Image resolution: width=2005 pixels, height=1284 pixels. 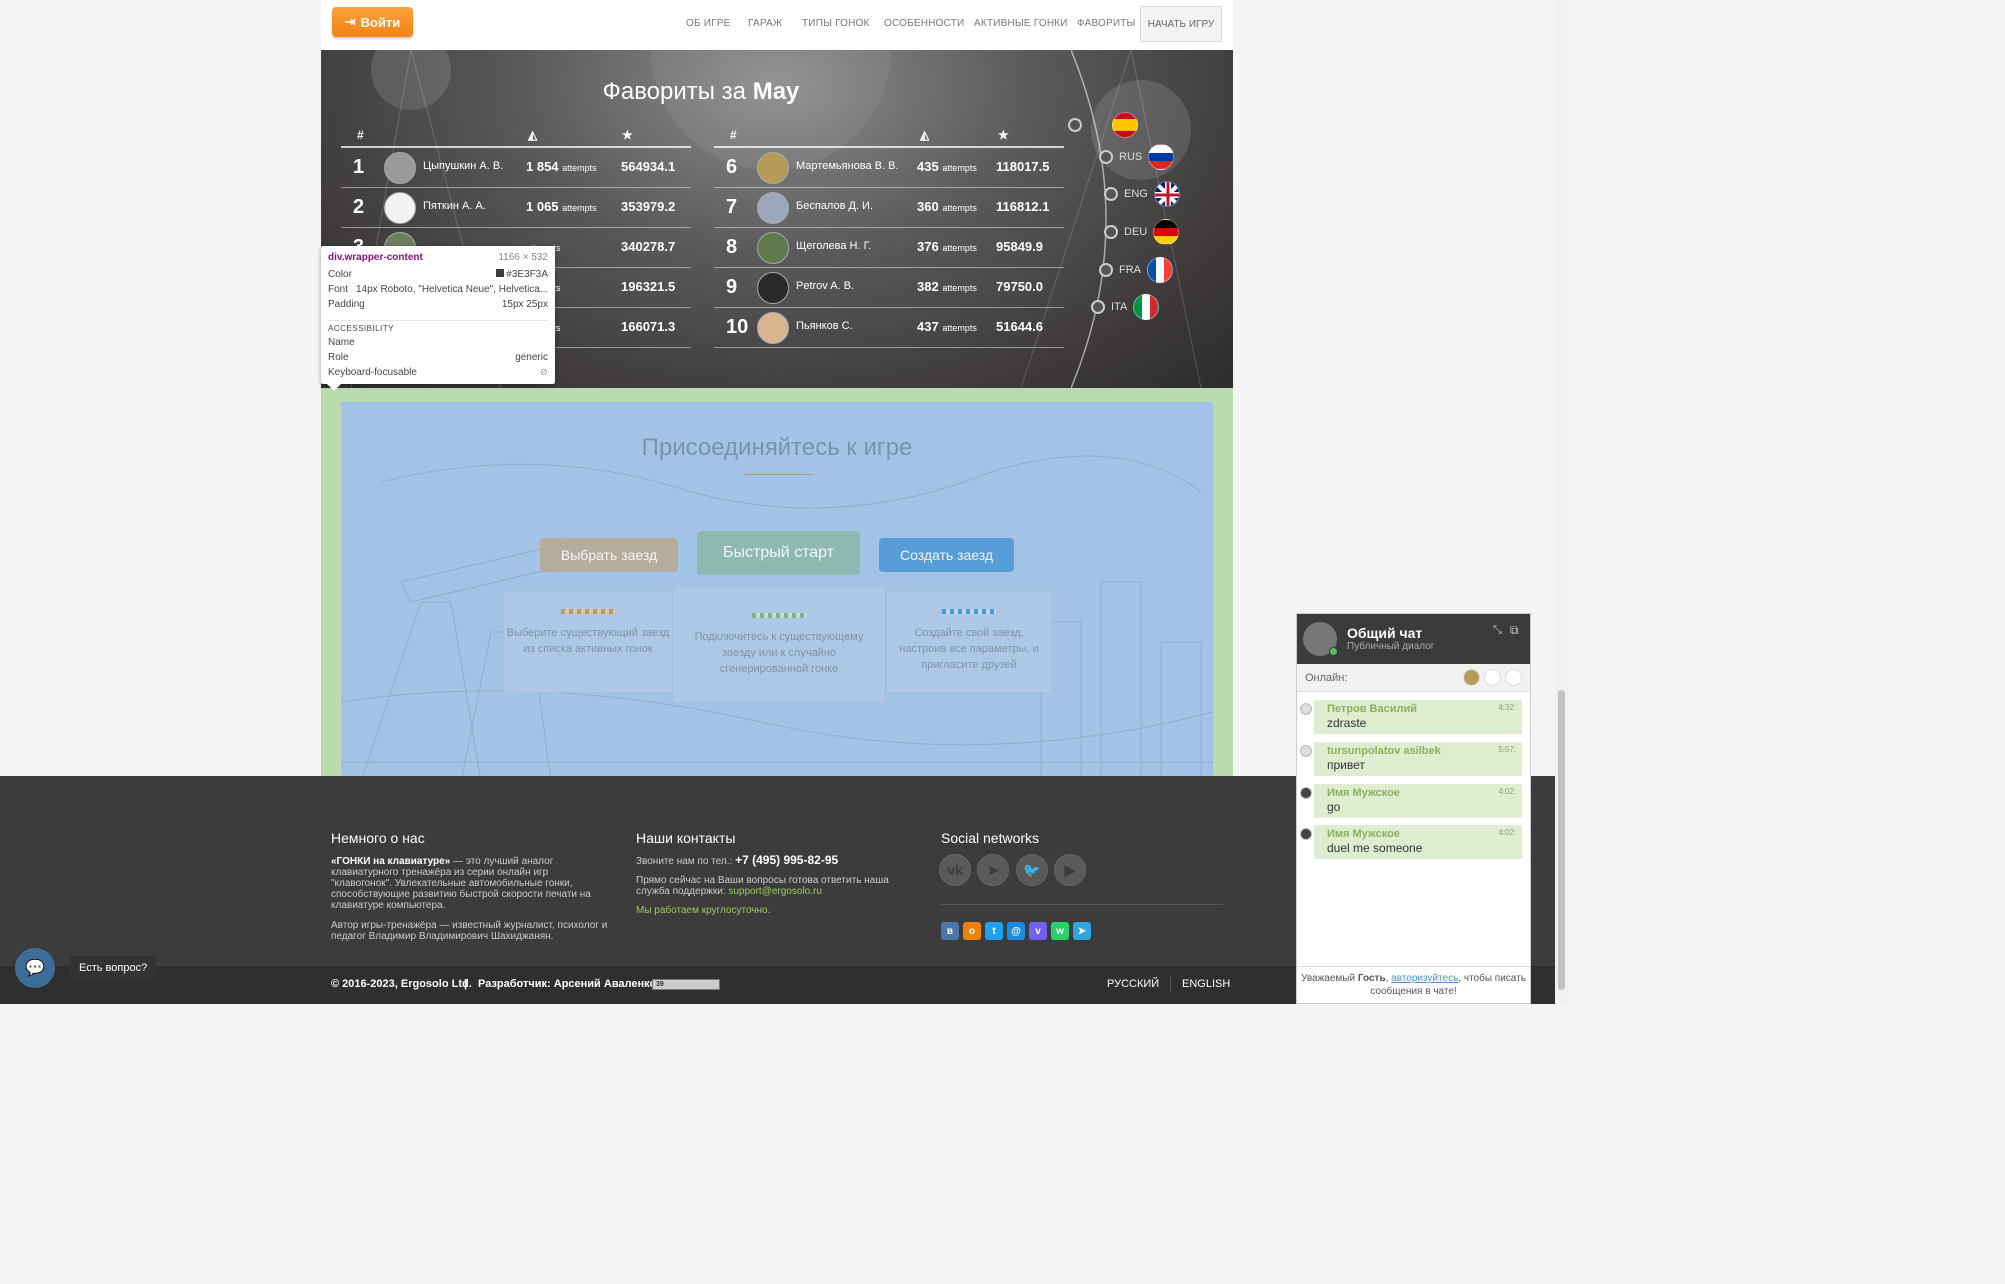 What do you see at coordinates (889, 137) in the screenshot?
I see `table-header: # ◭ ★` at bounding box center [889, 137].